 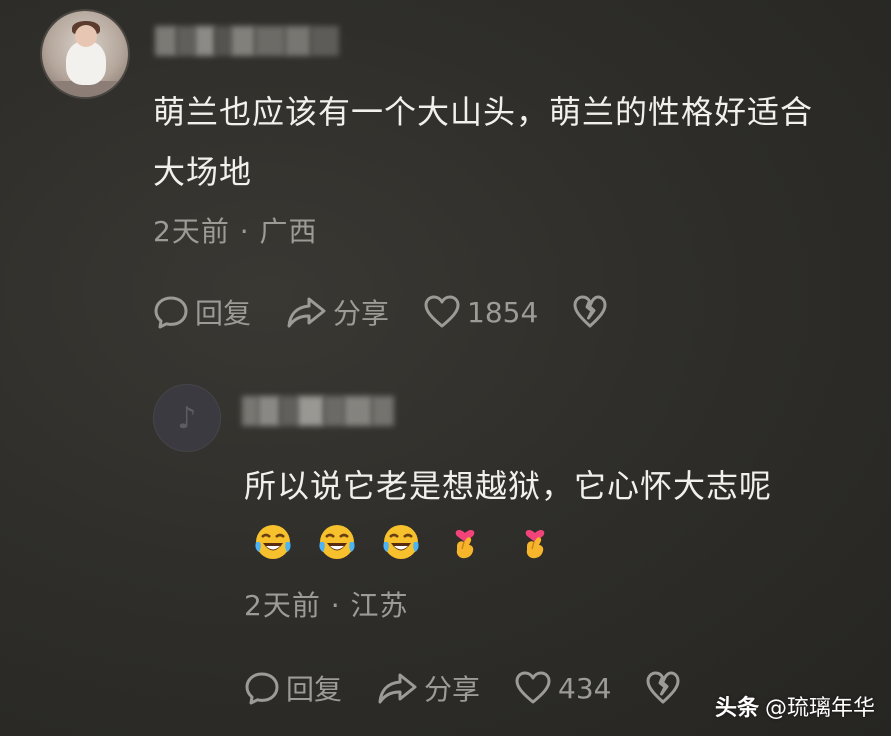 What do you see at coordinates (503, 312) in the screenshot?
I see `like-count: 1854` at bounding box center [503, 312].